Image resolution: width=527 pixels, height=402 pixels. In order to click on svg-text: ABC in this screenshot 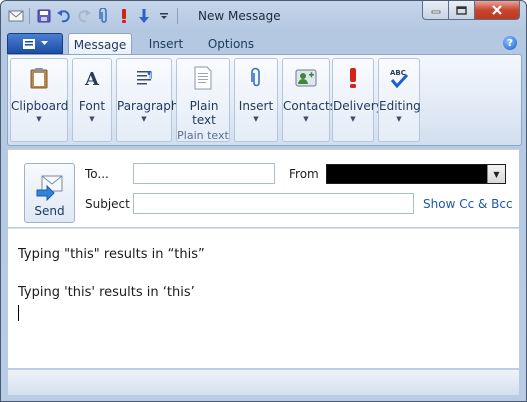, I will do `click(398, 73)`.